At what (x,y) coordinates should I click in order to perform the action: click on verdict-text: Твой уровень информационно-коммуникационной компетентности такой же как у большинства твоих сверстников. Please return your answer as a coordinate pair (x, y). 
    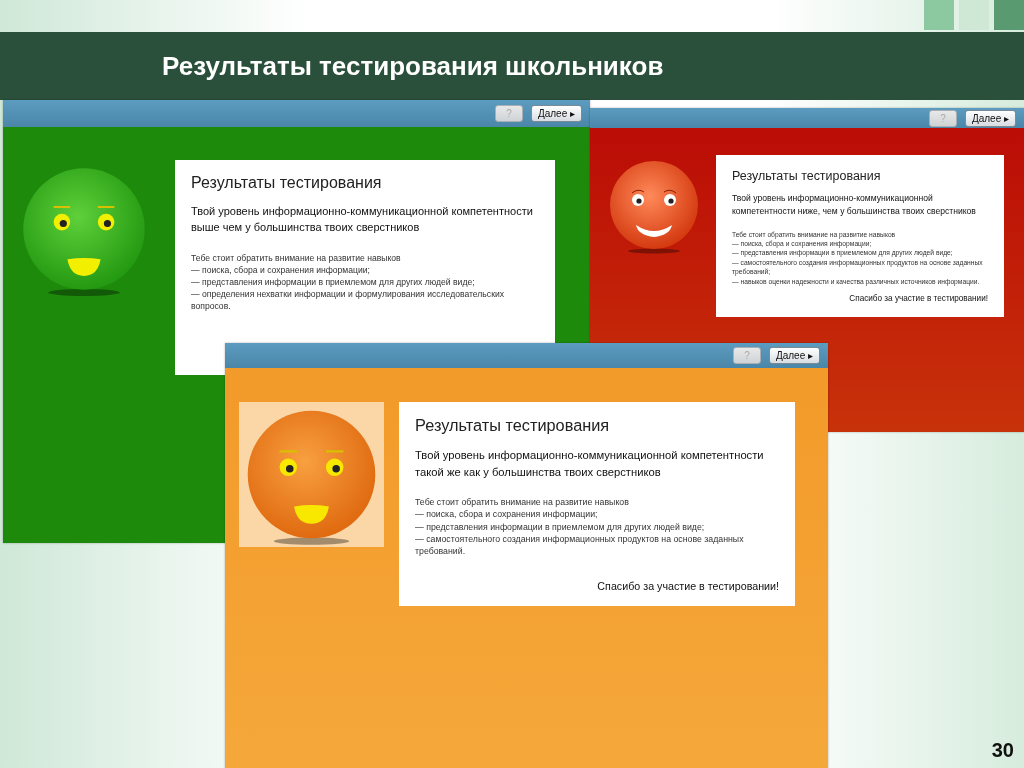
    Looking at the image, I should click on (590, 464).